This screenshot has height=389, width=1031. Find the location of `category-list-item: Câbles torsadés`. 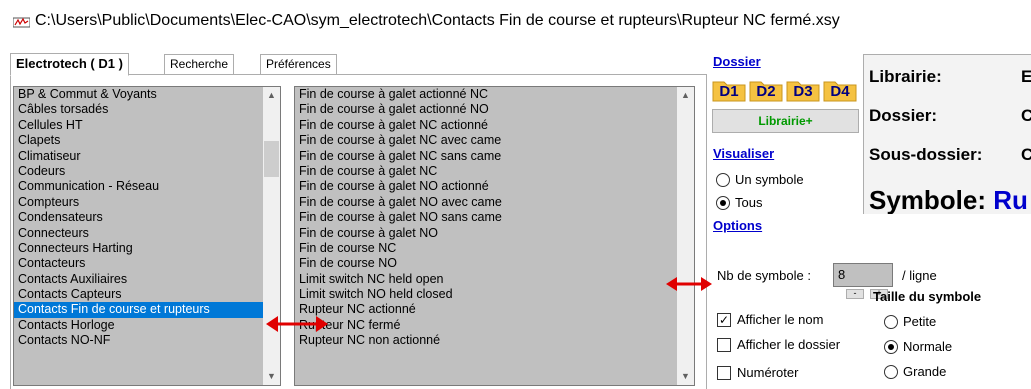

category-list-item: Câbles torsadés is located at coordinates (147, 109).